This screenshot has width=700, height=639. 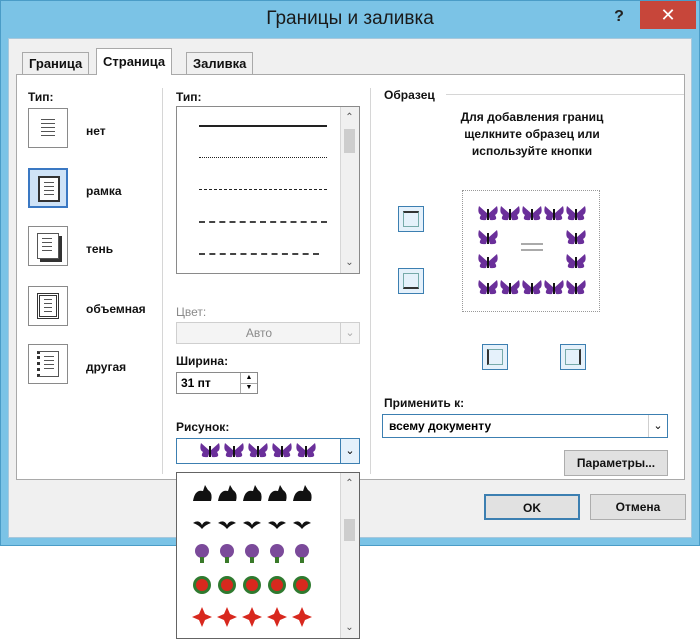 I want to click on art-list-scrollbar: ⌃ ⌄, so click(x=349, y=555).